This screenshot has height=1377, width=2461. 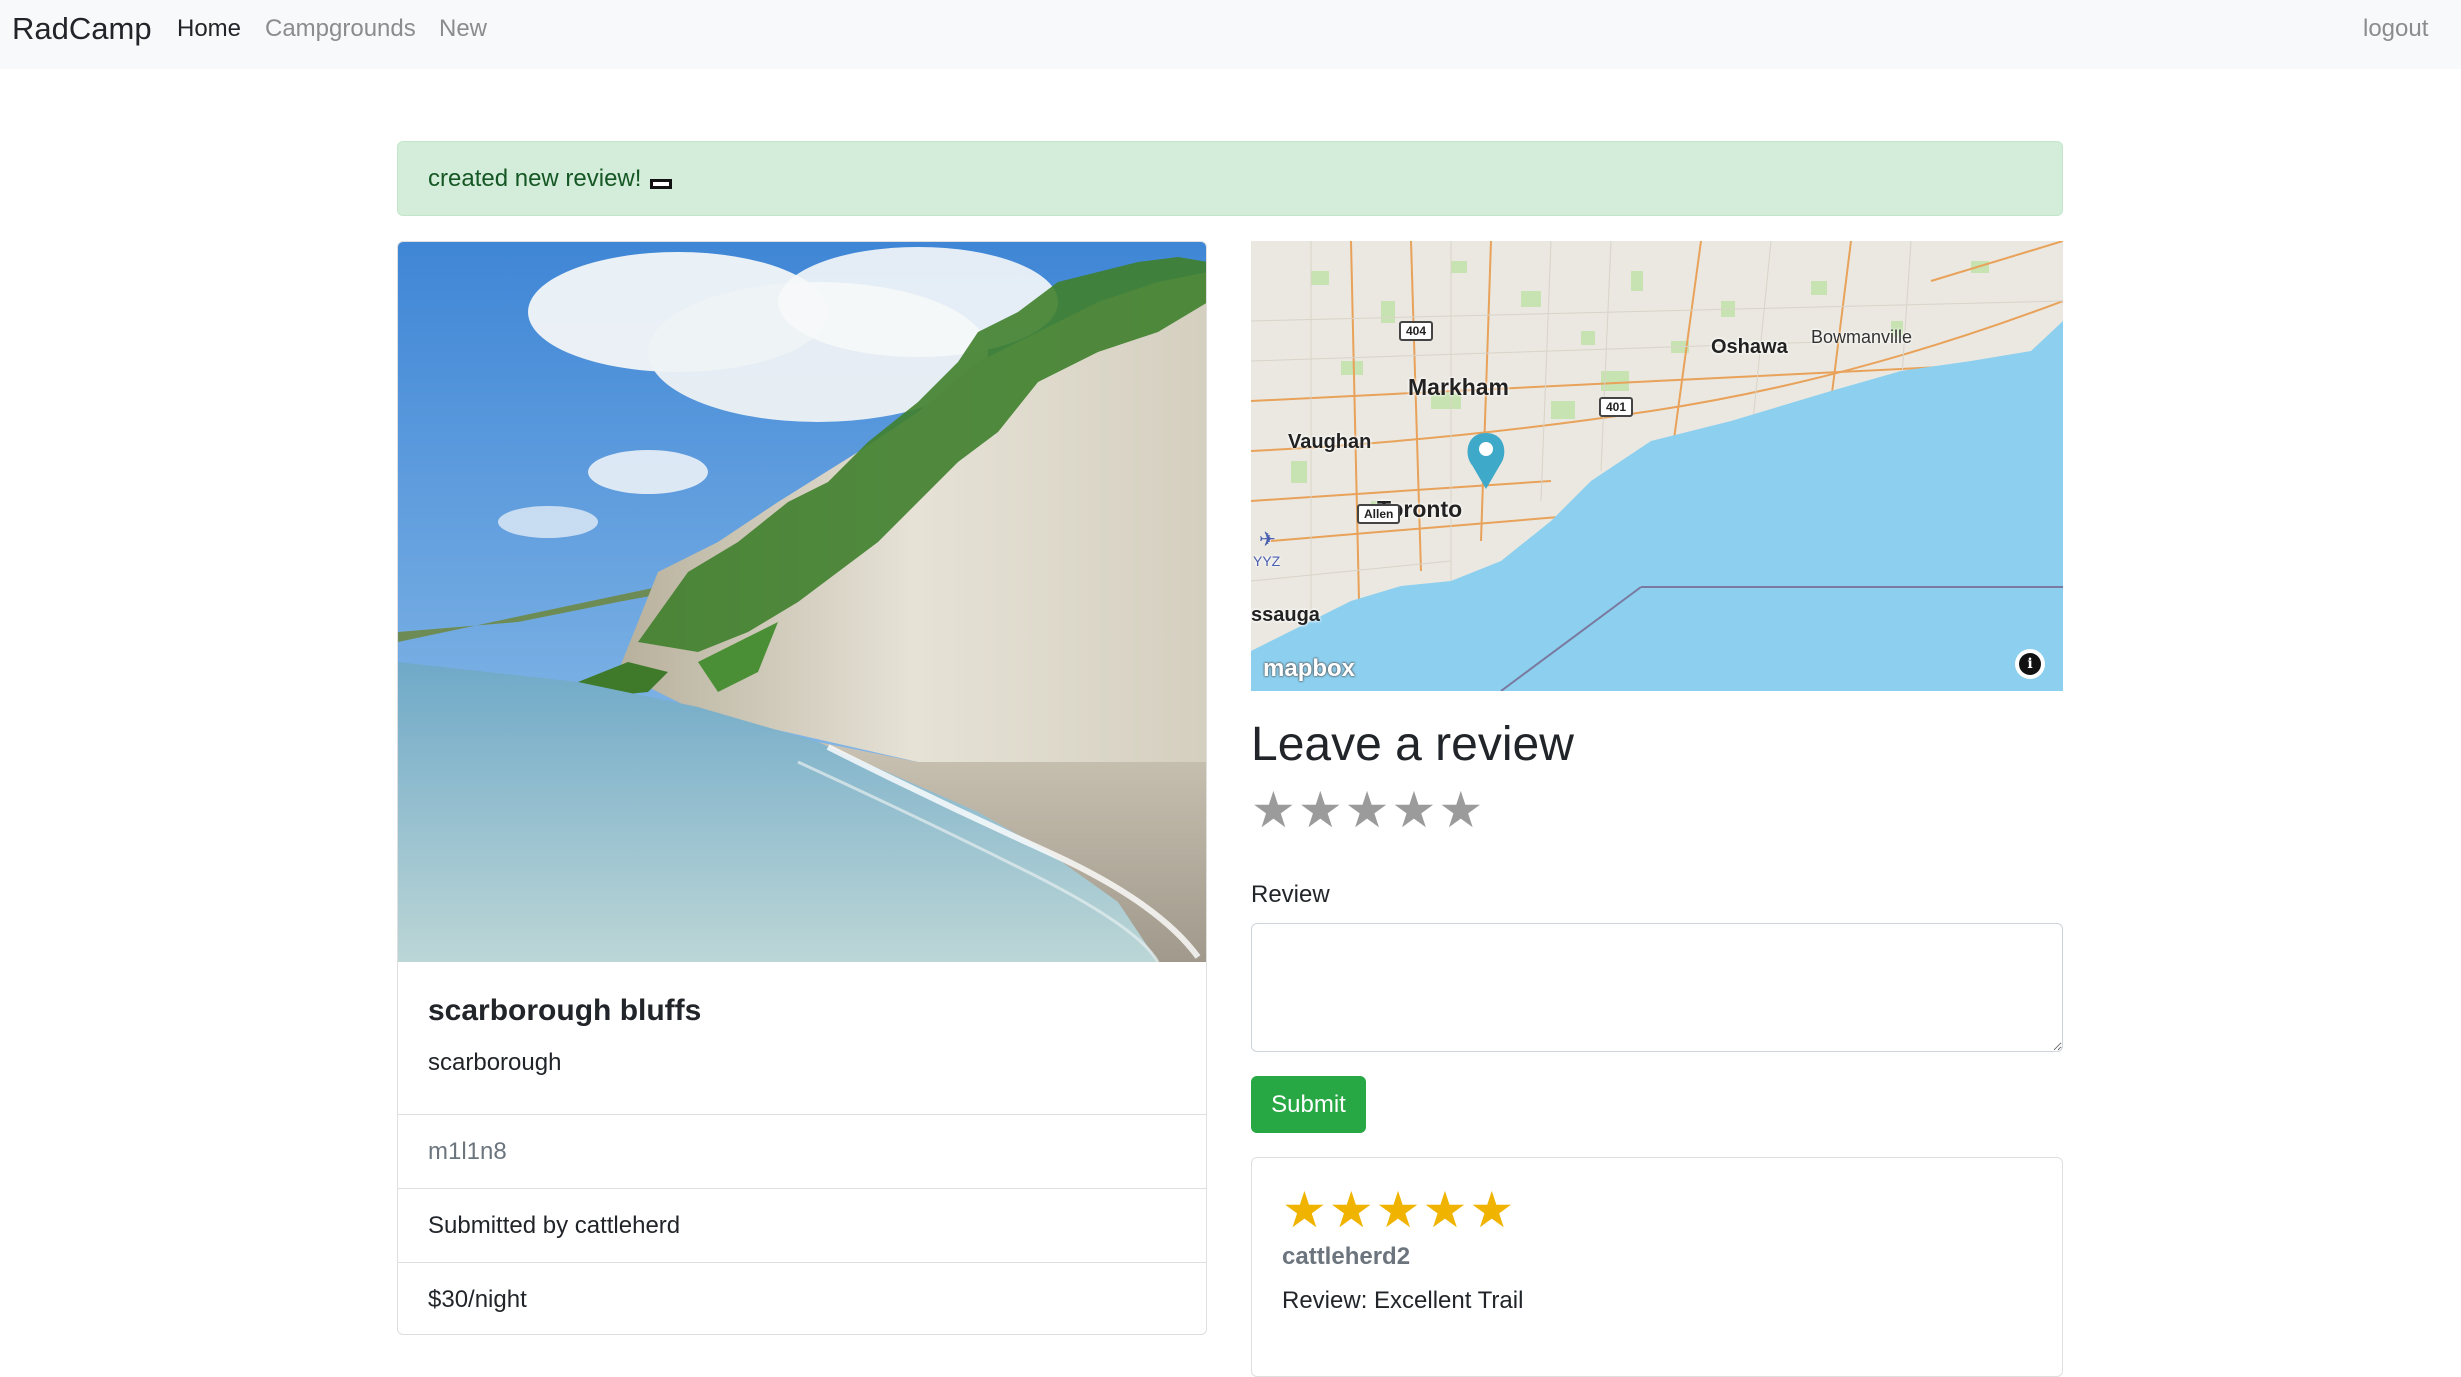 What do you see at coordinates (1330, 442) in the screenshot?
I see `map-label-vaughan: Vaughan` at bounding box center [1330, 442].